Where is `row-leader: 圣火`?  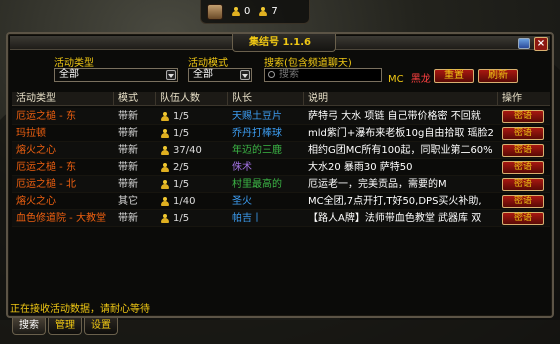
row-leader: 圣火 is located at coordinates (268, 201).